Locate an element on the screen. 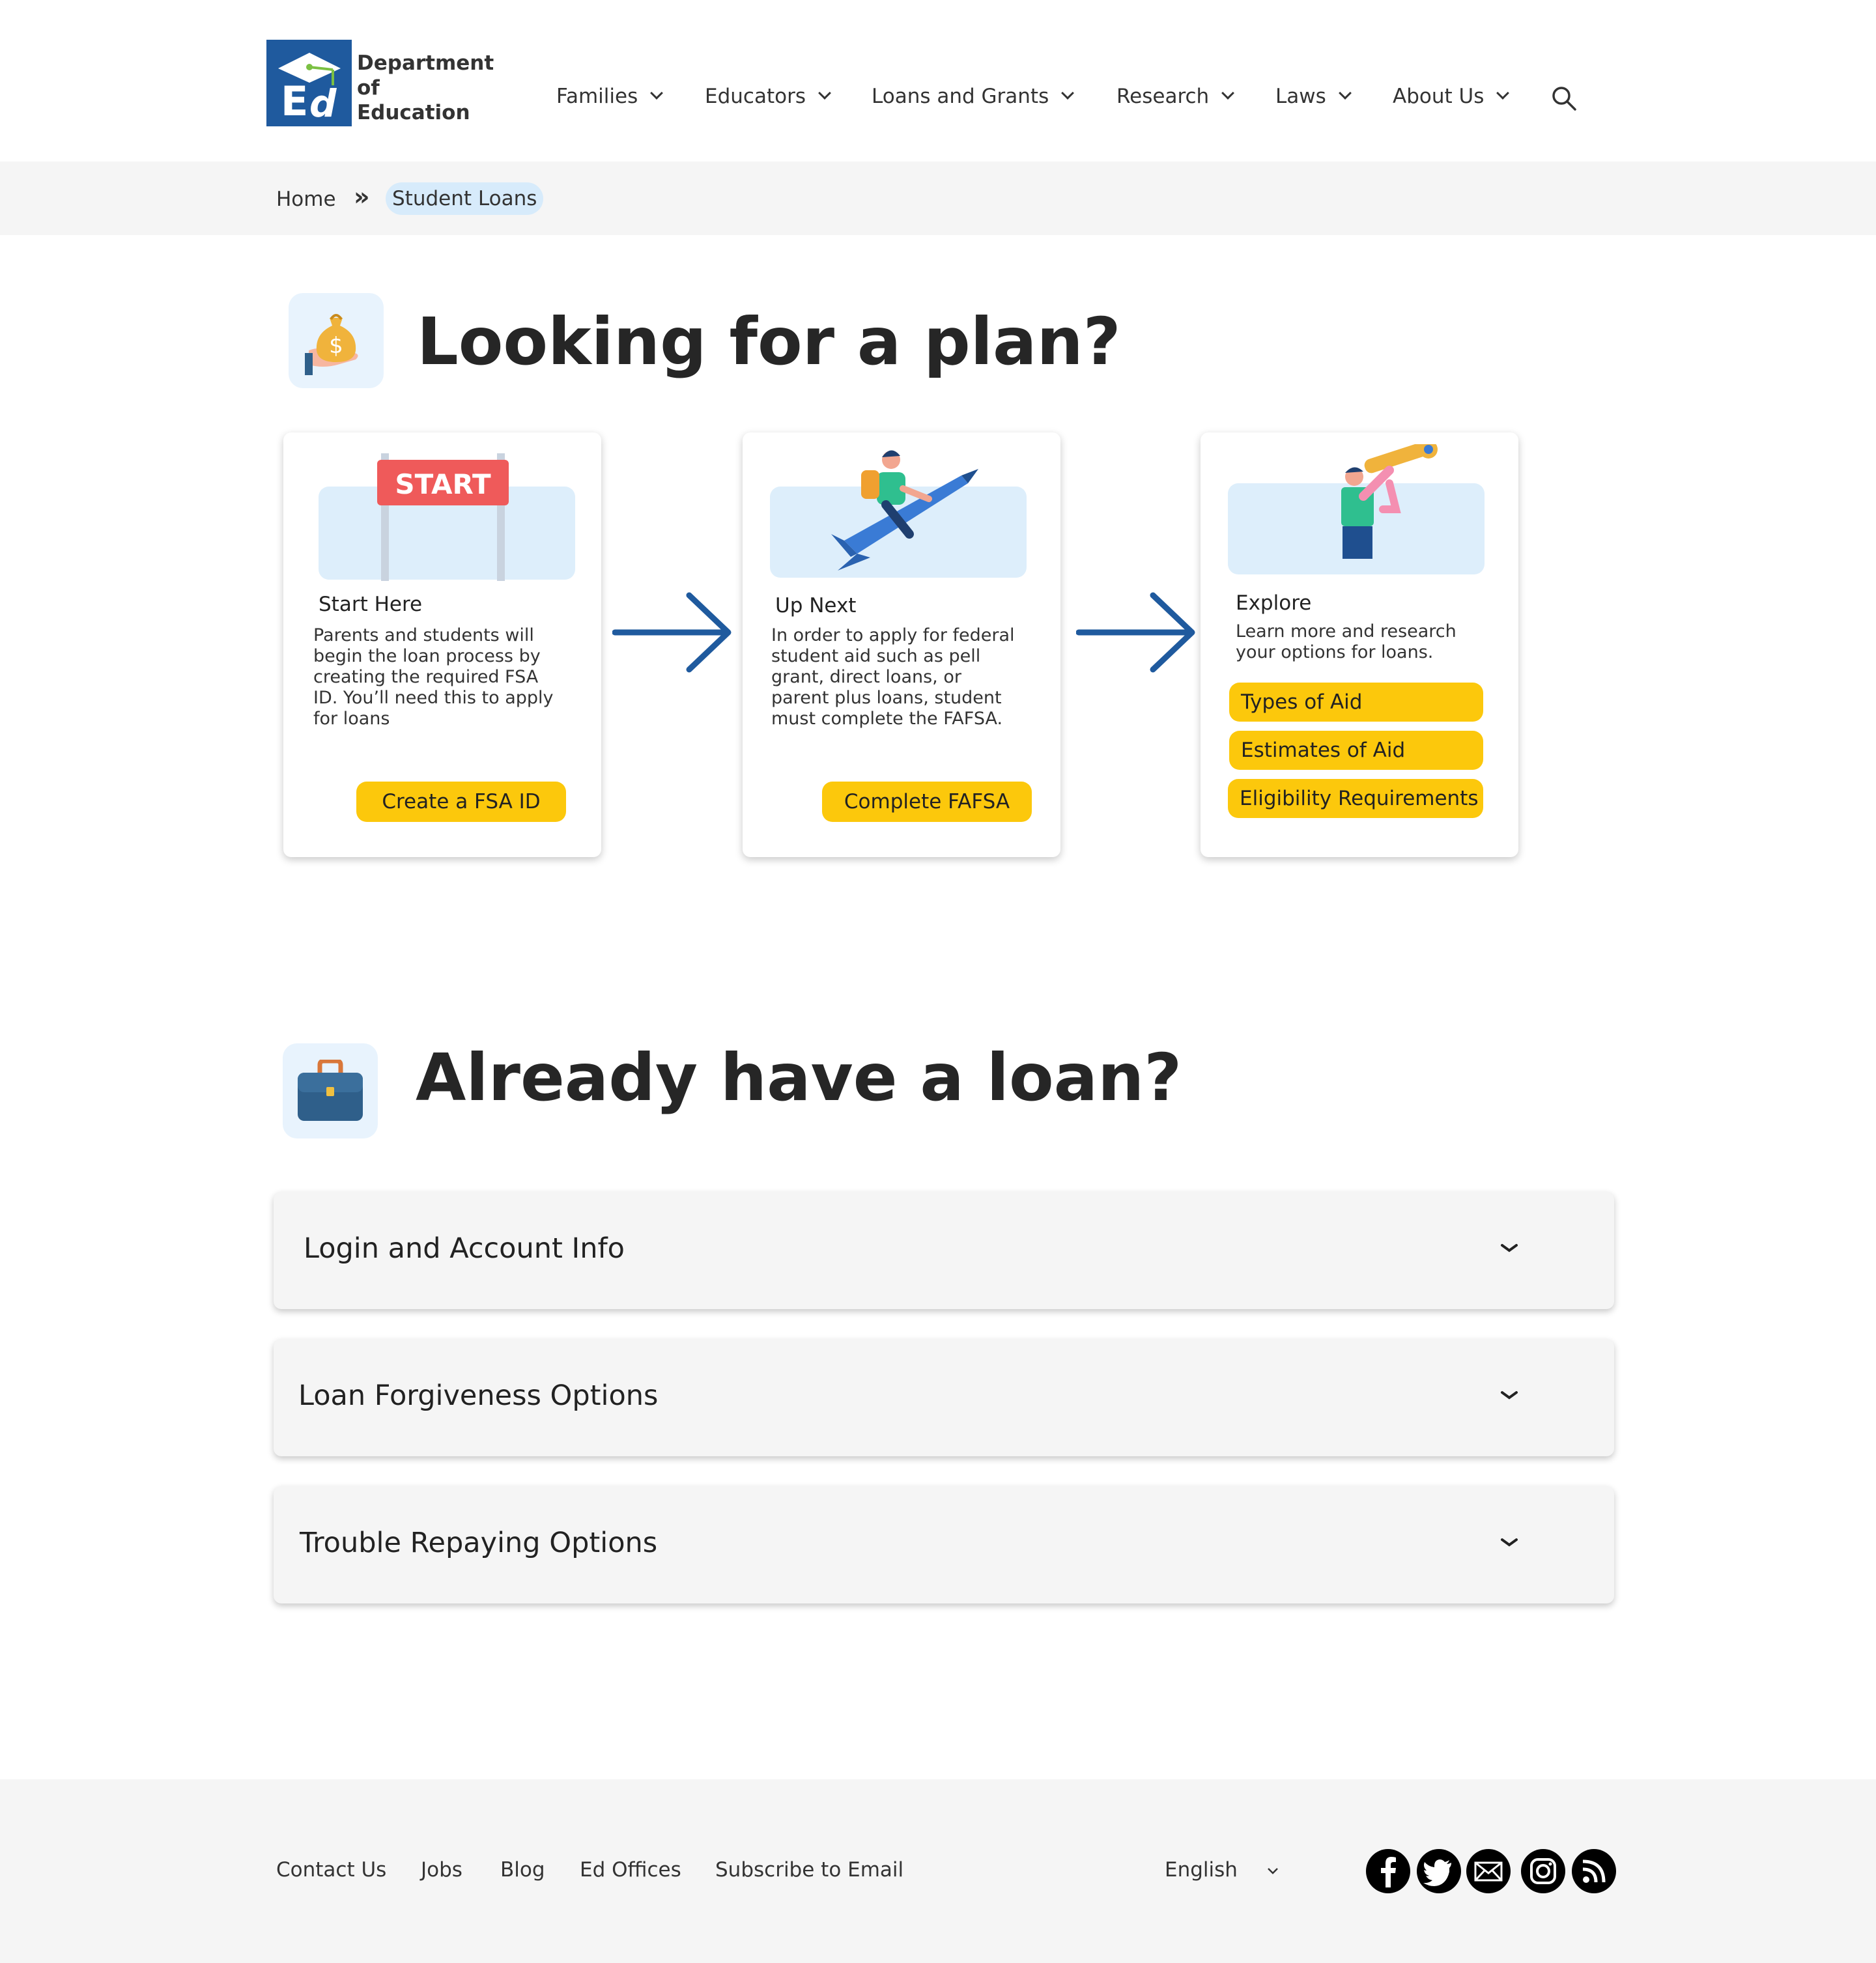  card-body-line: creating the required FSA is located at coordinates (426, 677).